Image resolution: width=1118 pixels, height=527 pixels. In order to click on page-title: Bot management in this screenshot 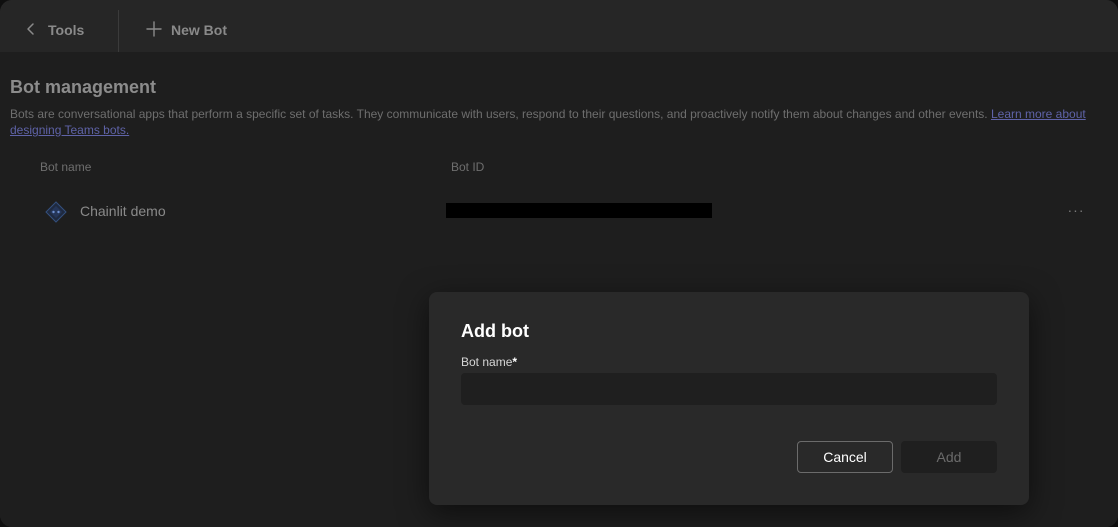, I will do `click(83, 87)`.